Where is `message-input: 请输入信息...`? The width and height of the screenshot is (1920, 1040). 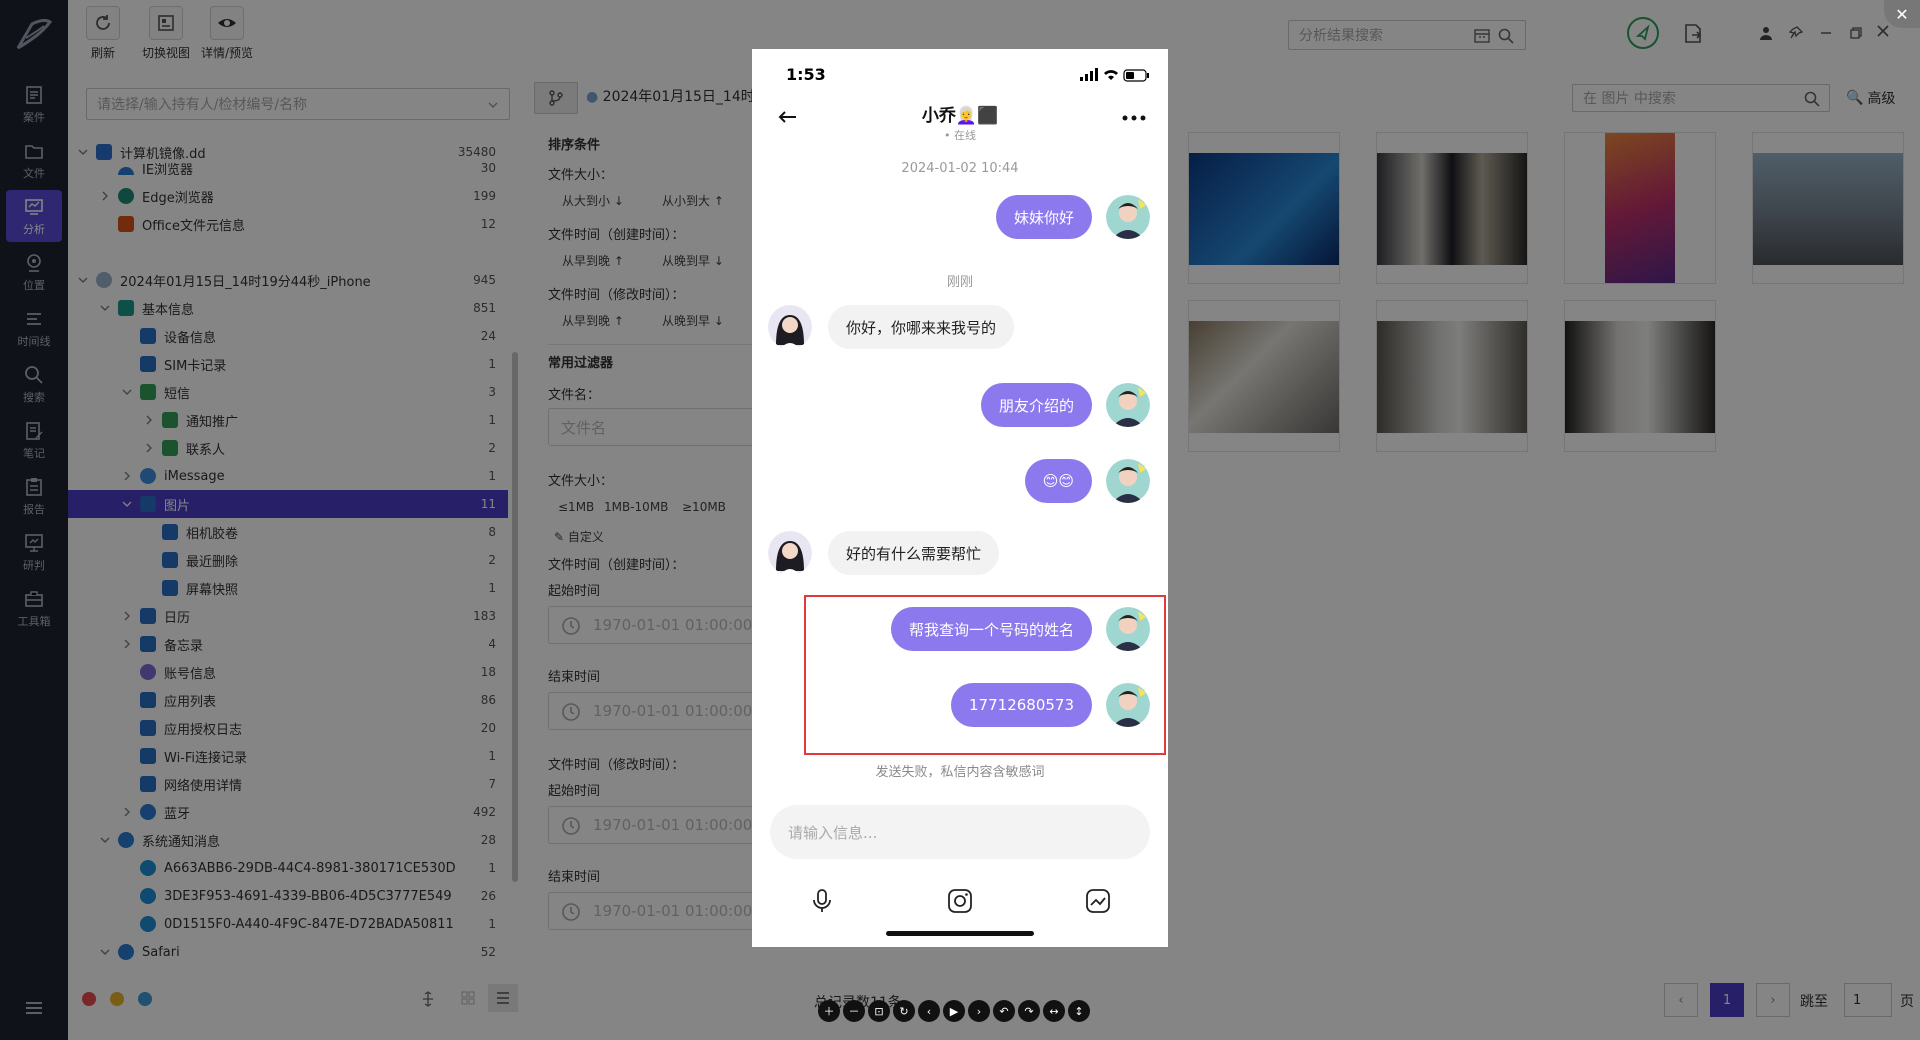
message-input: 请输入信息... is located at coordinates (960, 832).